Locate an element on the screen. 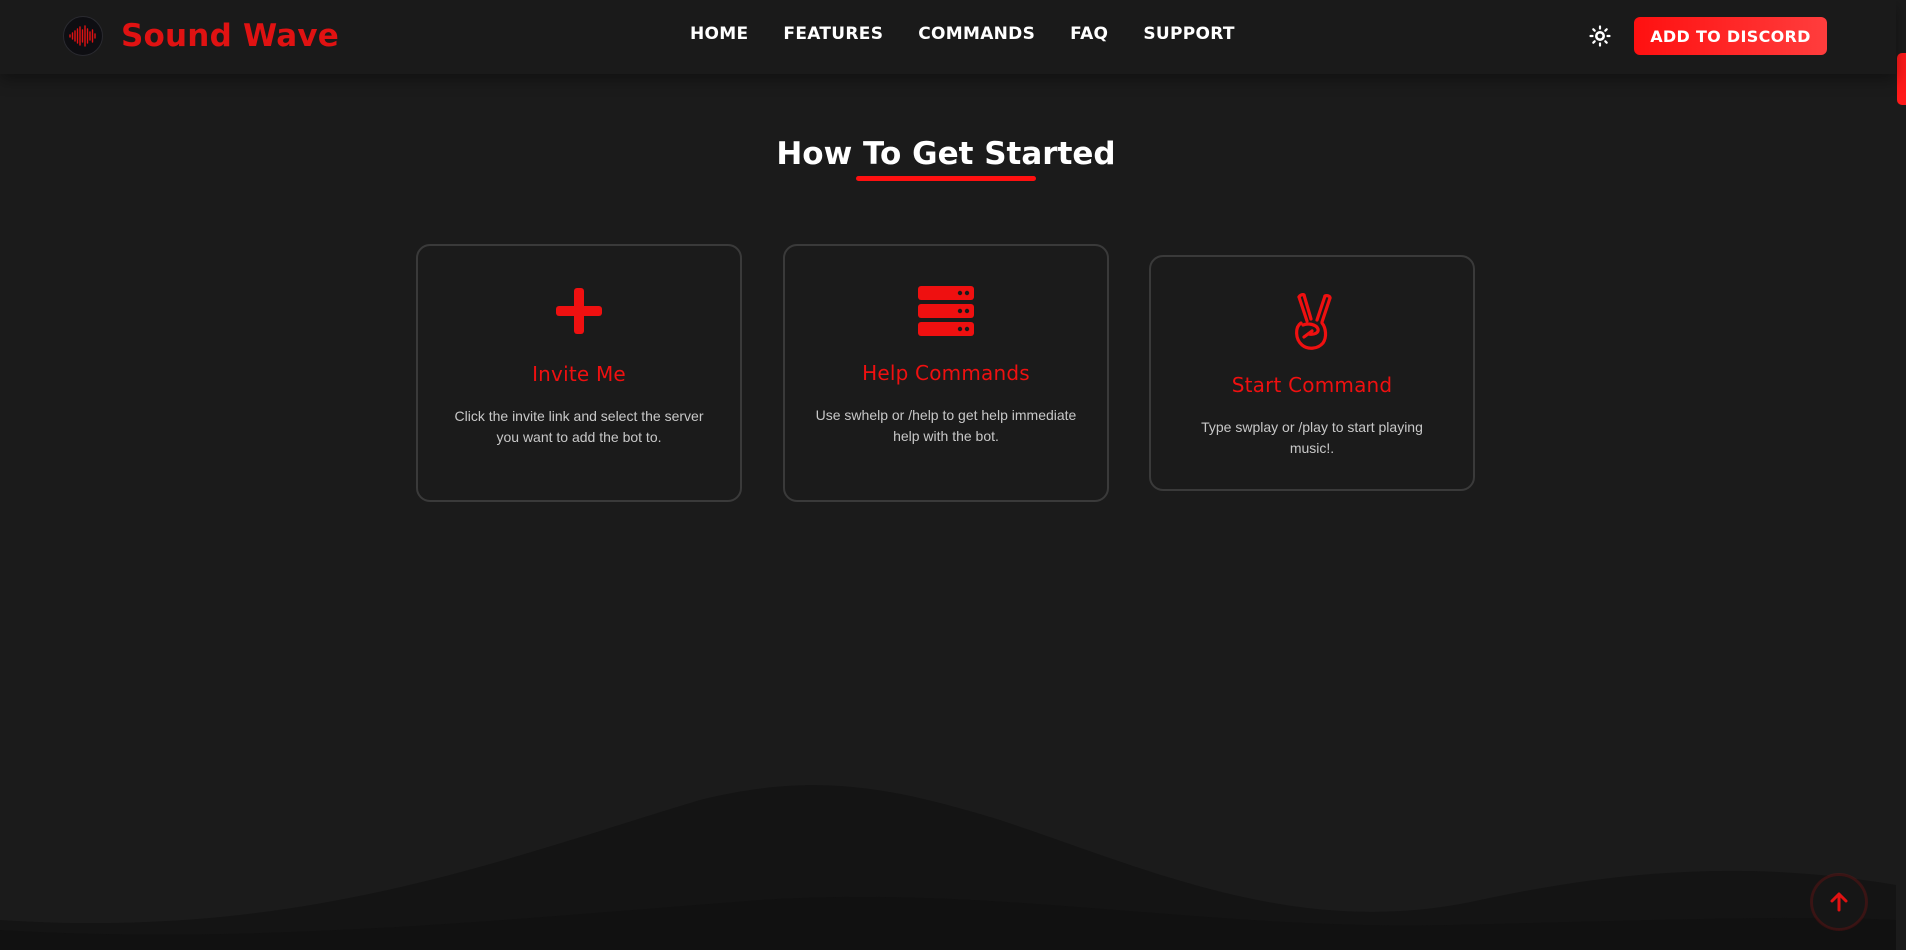 This screenshot has width=1906, height=950. back-to-top-button is located at coordinates (1839, 902).